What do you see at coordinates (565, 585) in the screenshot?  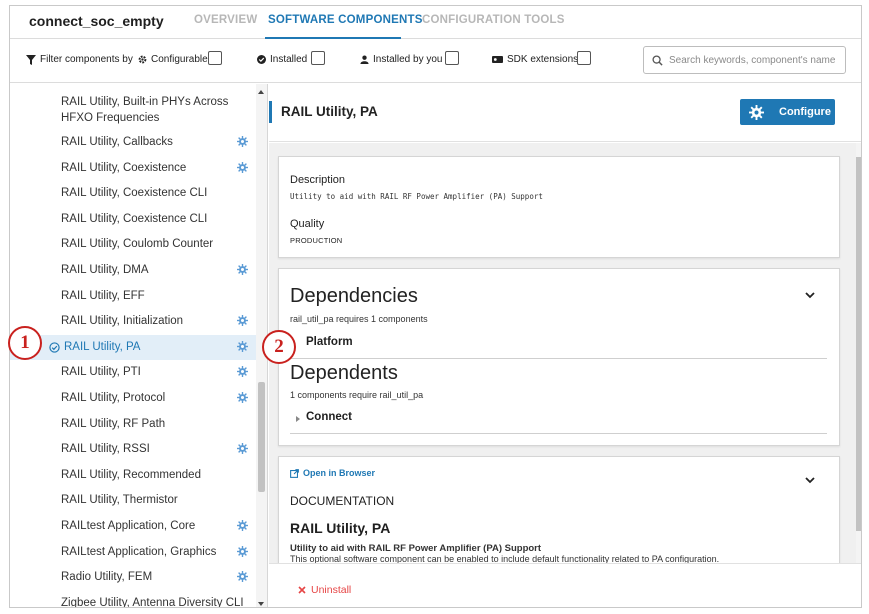 I see `detail-footer: Uninstall` at bounding box center [565, 585].